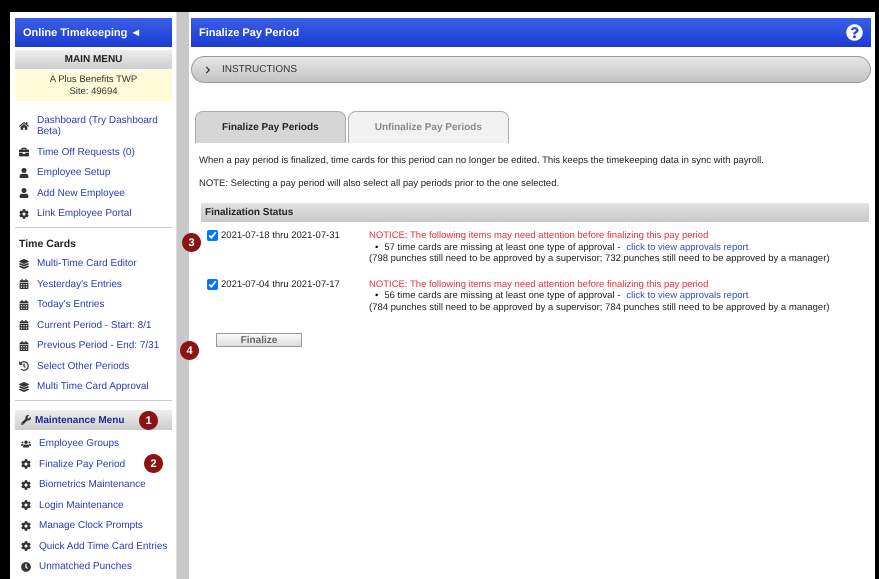 The width and height of the screenshot is (879, 579). Describe the element at coordinates (502, 247) in the screenshot. I see `missing-approval-text: 57 time cards are missing at least one type of approval -` at that location.